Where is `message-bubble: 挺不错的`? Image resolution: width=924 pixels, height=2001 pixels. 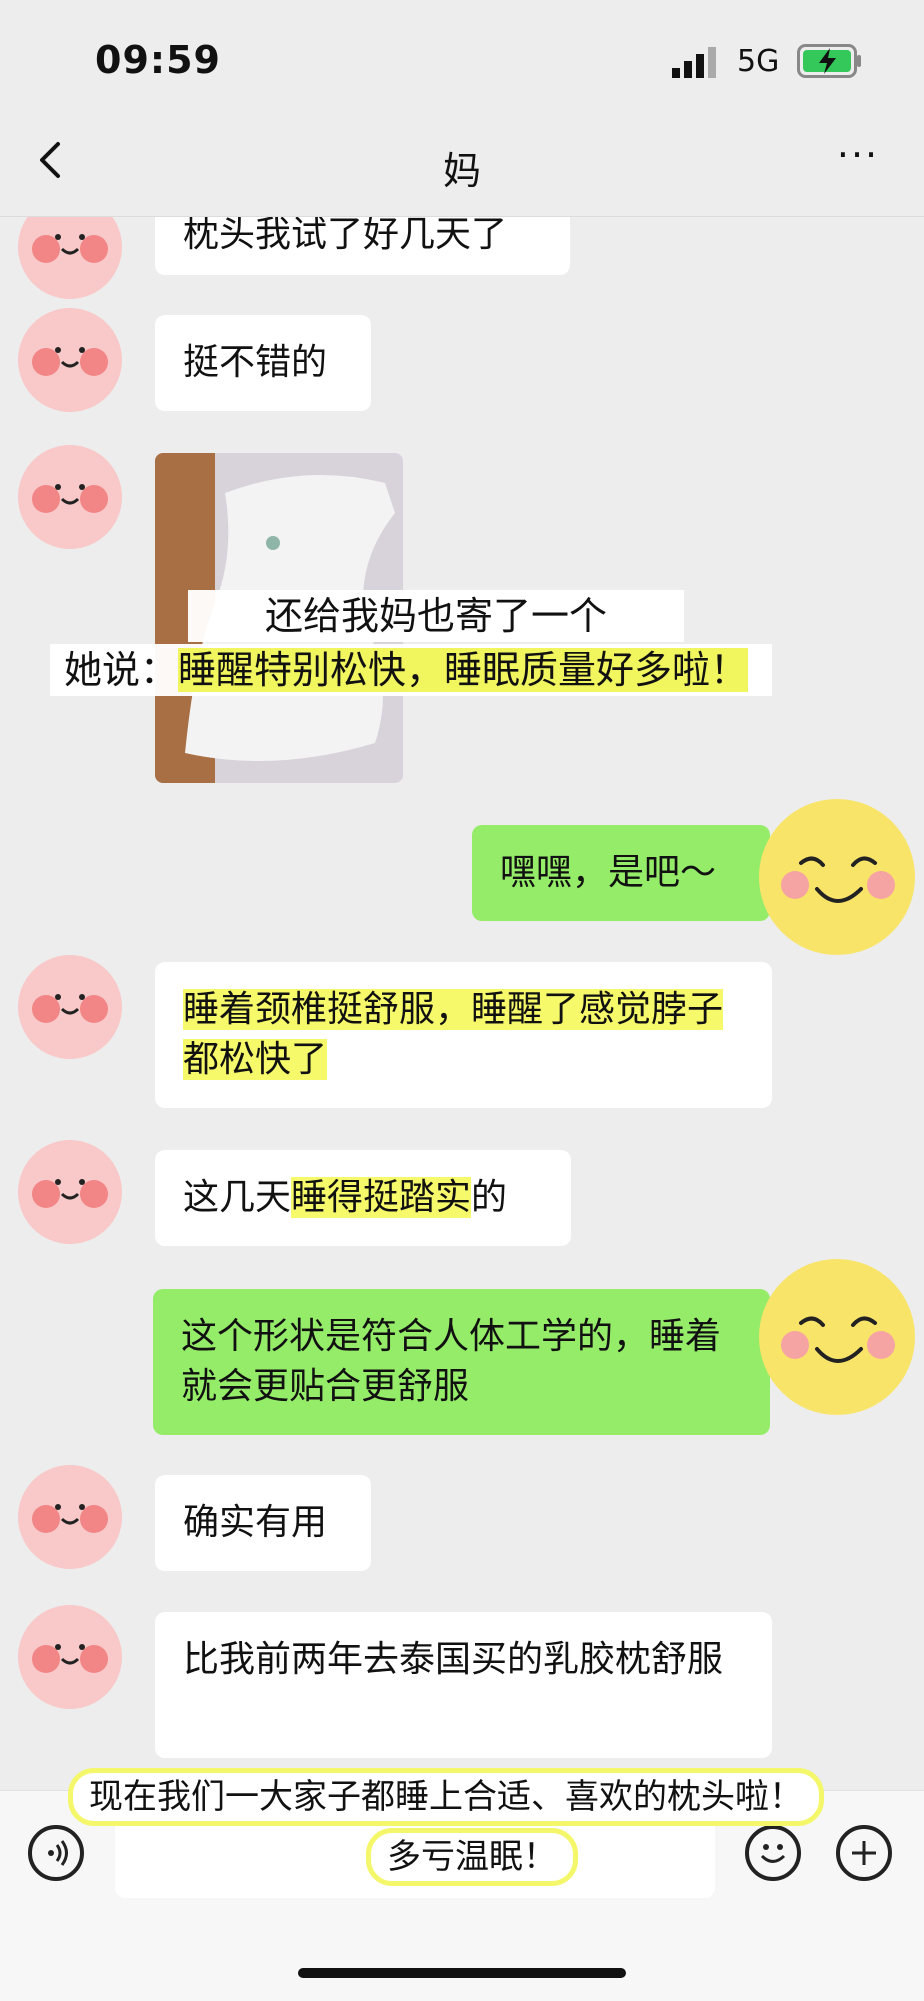 message-bubble: 挺不错的 is located at coordinates (263, 363).